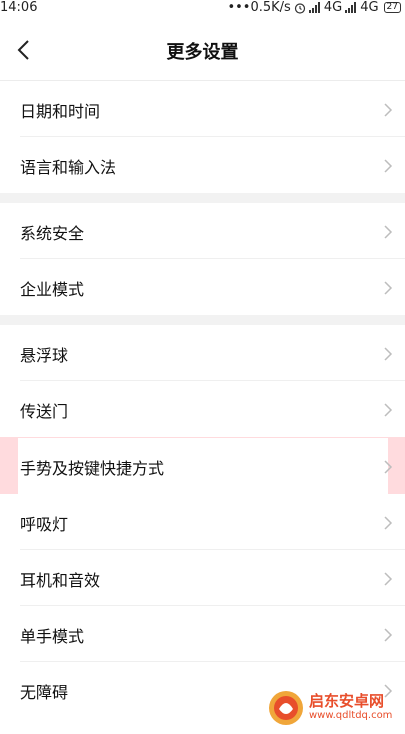 The width and height of the screenshot is (405, 734). I want to click on settings-item-portal: 传送门, so click(202, 409).